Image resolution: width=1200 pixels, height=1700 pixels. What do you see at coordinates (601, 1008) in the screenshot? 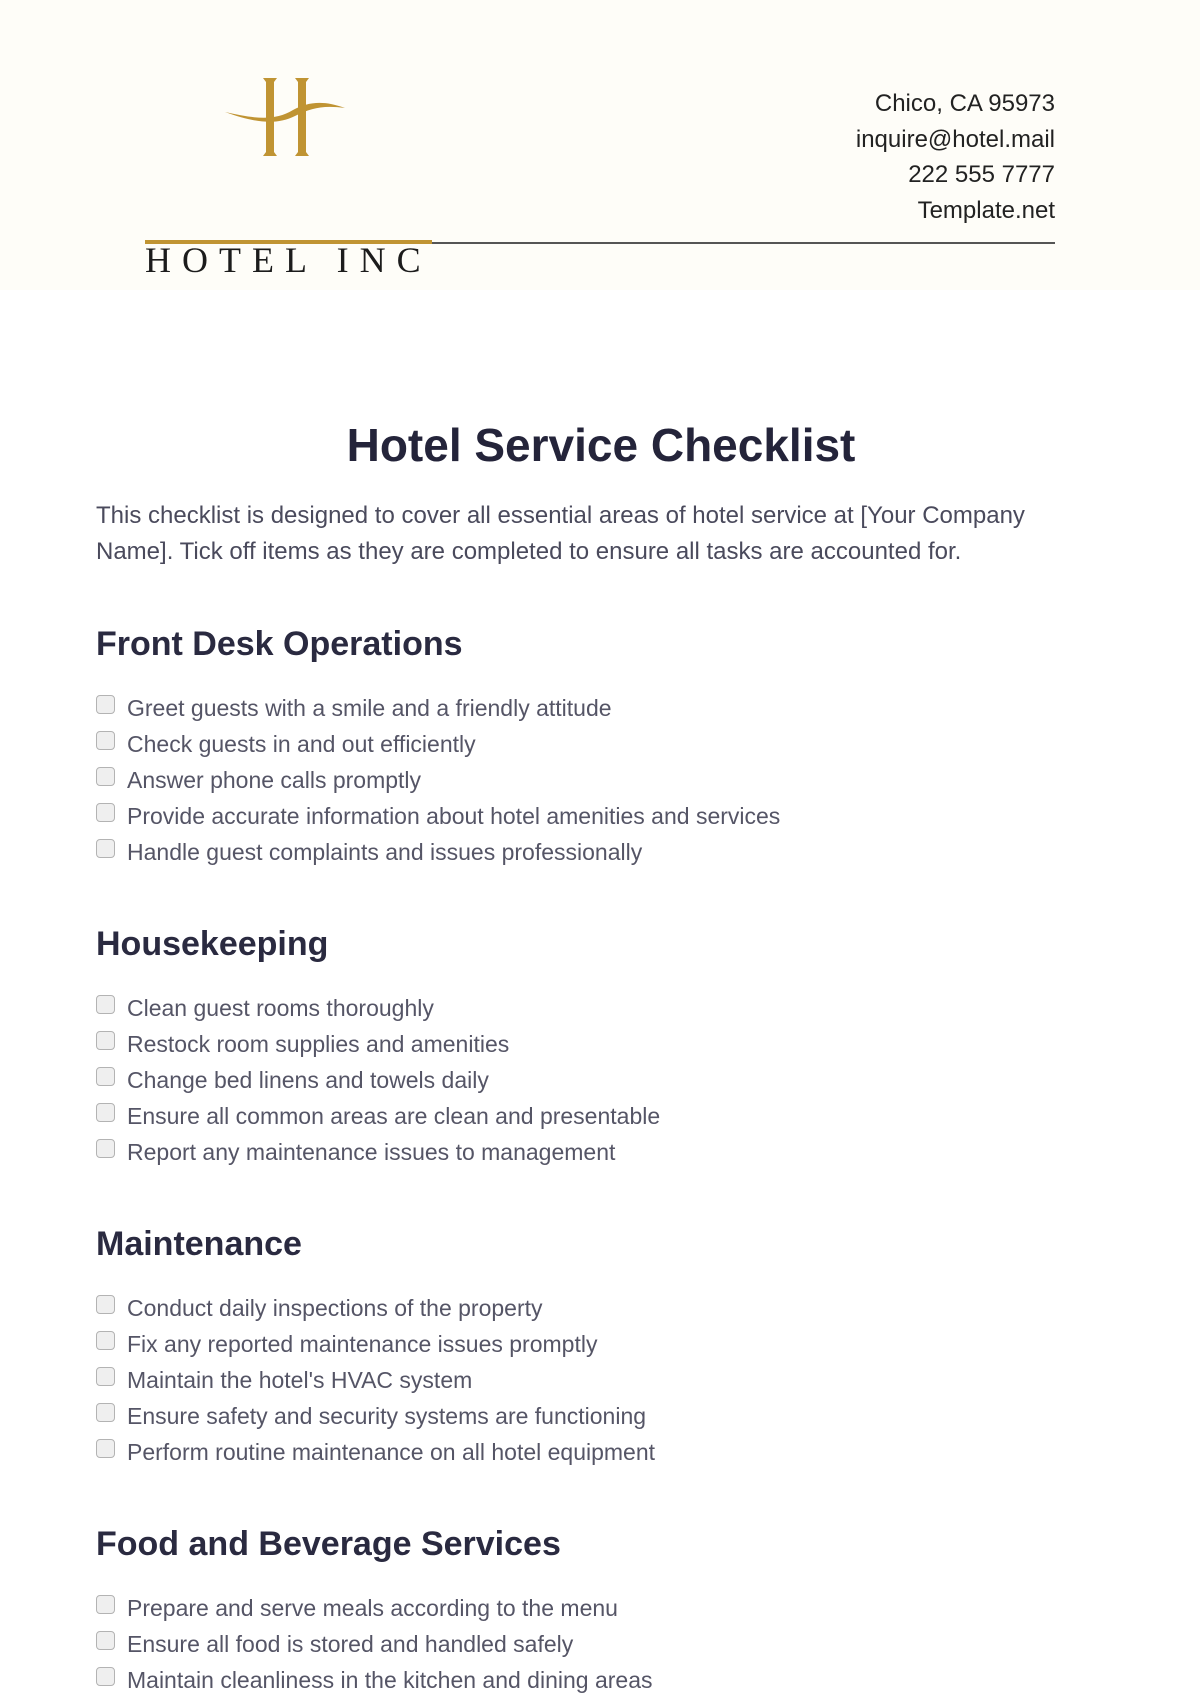
I see `checklist-item: Clean guest rooms thoroughly` at bounding box center [601, 1008].